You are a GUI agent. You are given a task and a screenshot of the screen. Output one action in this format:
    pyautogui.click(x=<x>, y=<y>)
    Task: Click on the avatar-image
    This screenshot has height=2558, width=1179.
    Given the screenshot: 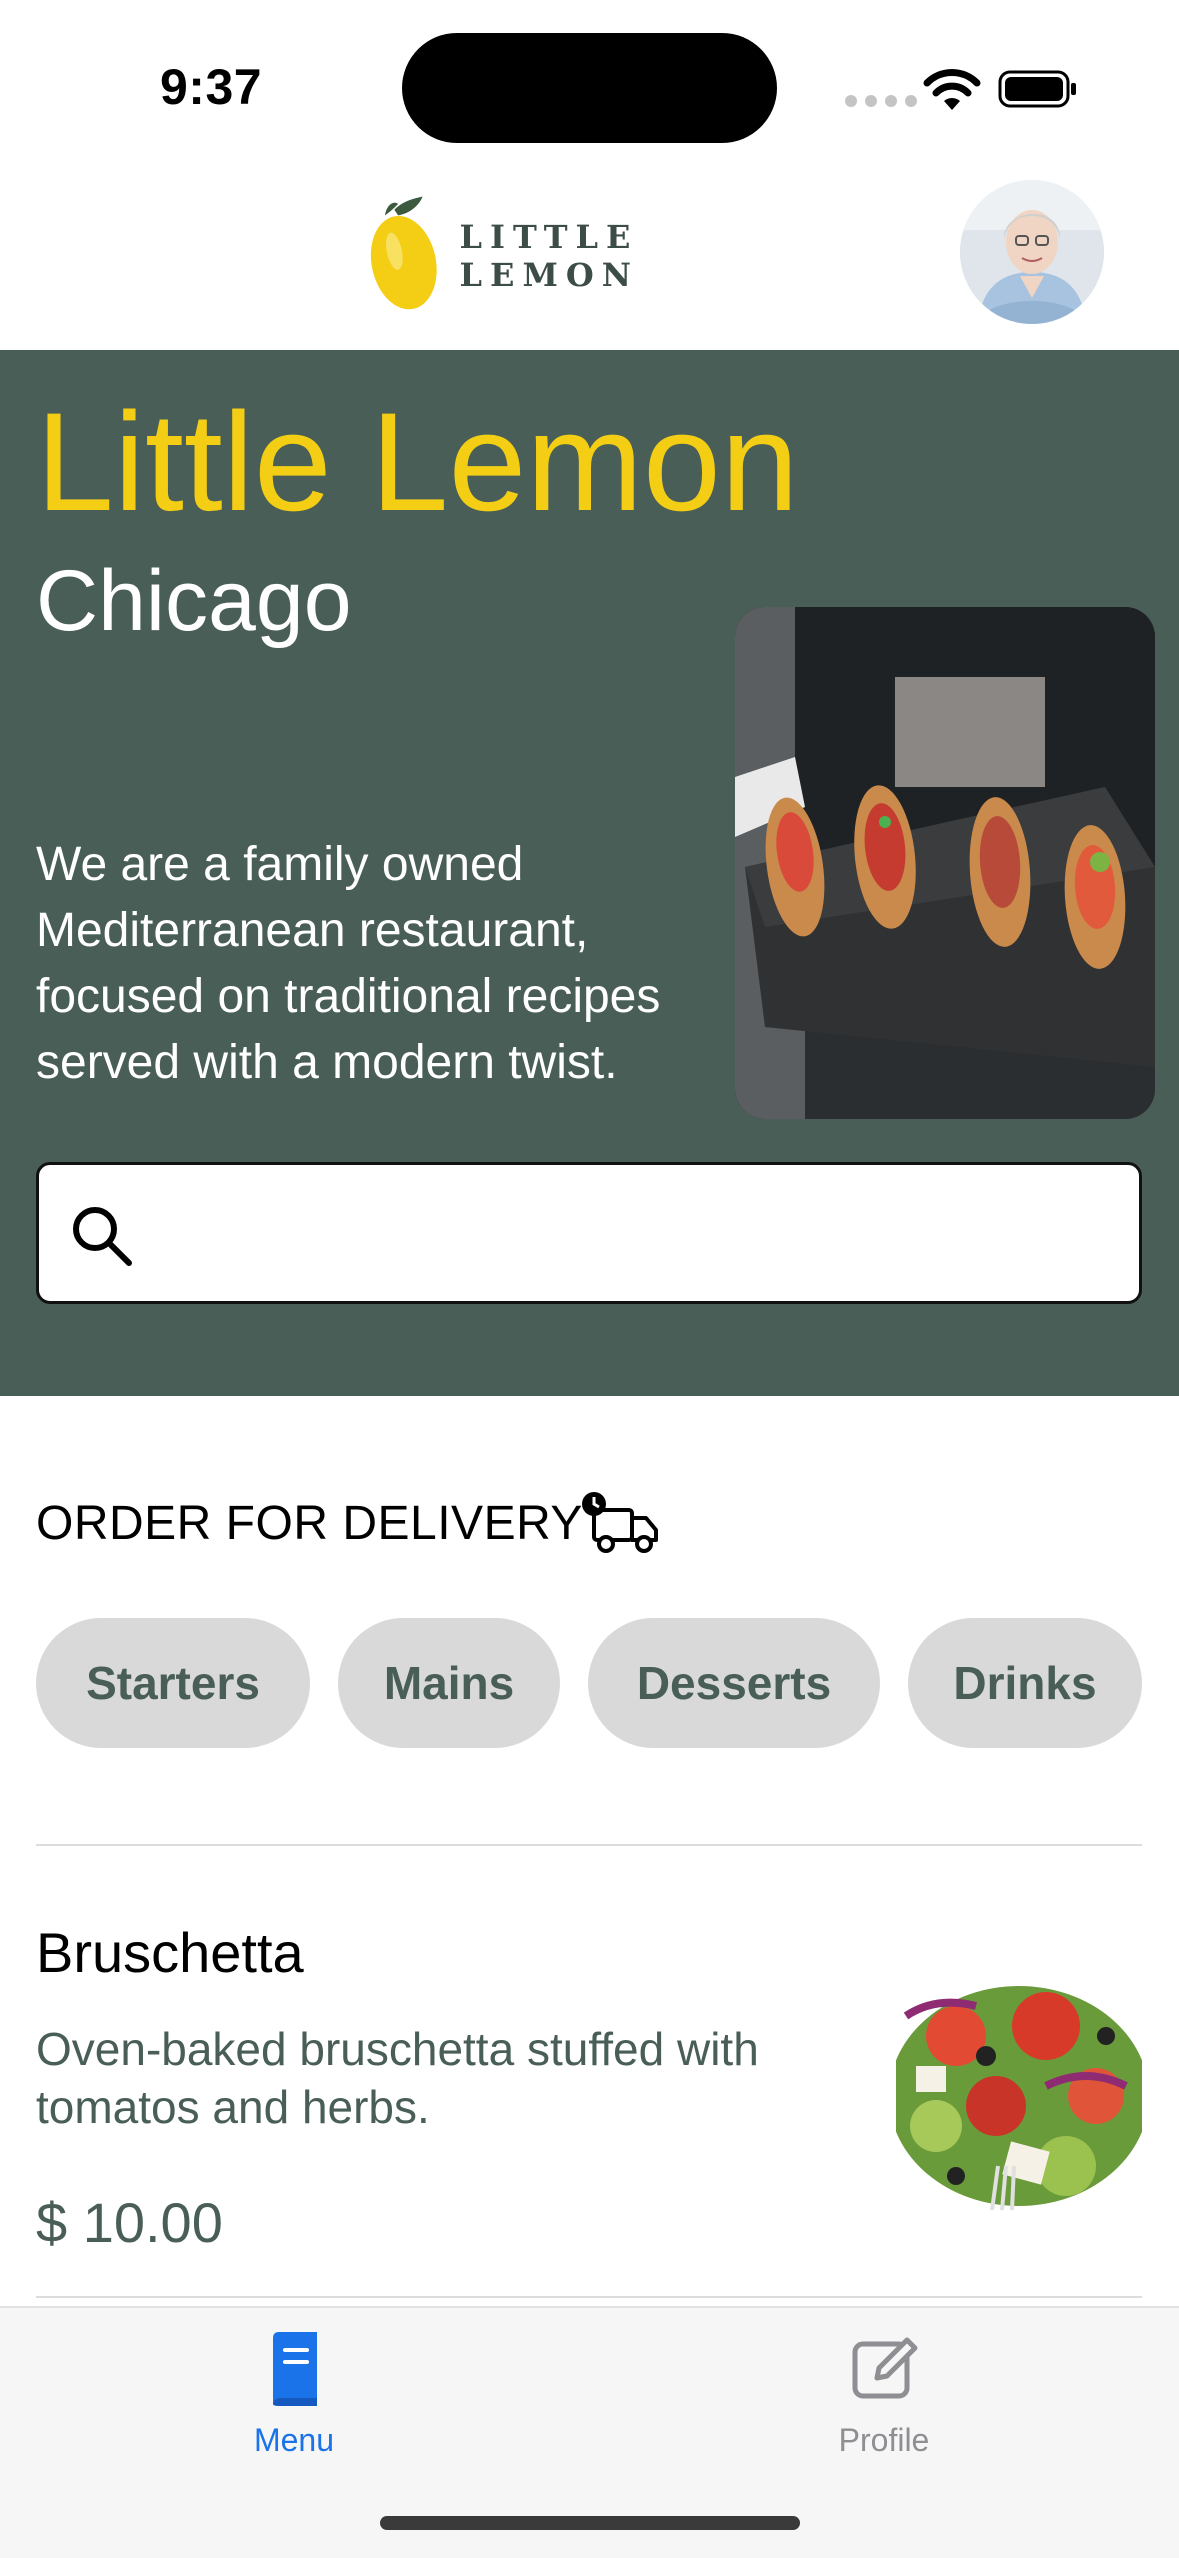 What is the action you would take?
    pyautogui.click(x=1032, y=252)
    